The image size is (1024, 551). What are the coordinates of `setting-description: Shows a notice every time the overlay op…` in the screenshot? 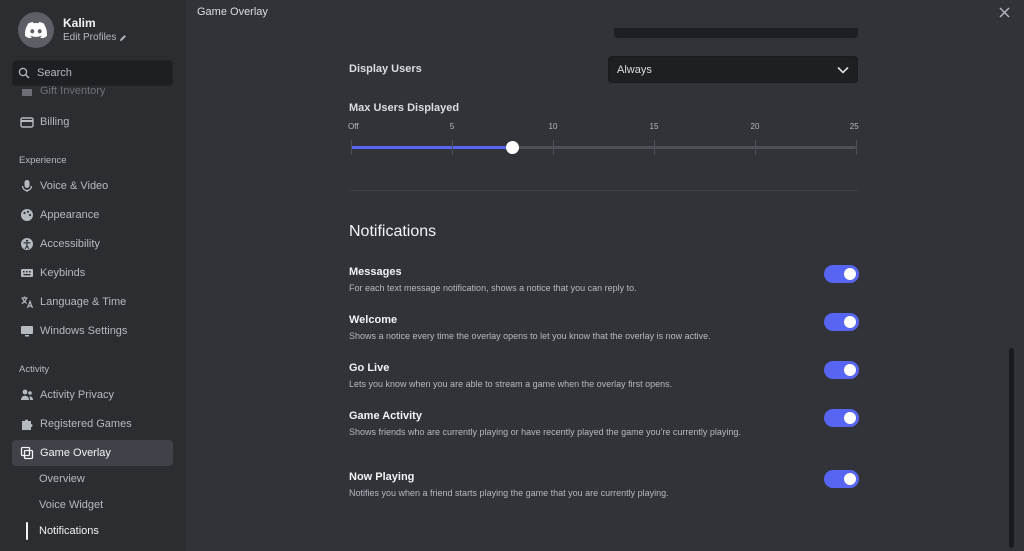 It's located at (530, 336).